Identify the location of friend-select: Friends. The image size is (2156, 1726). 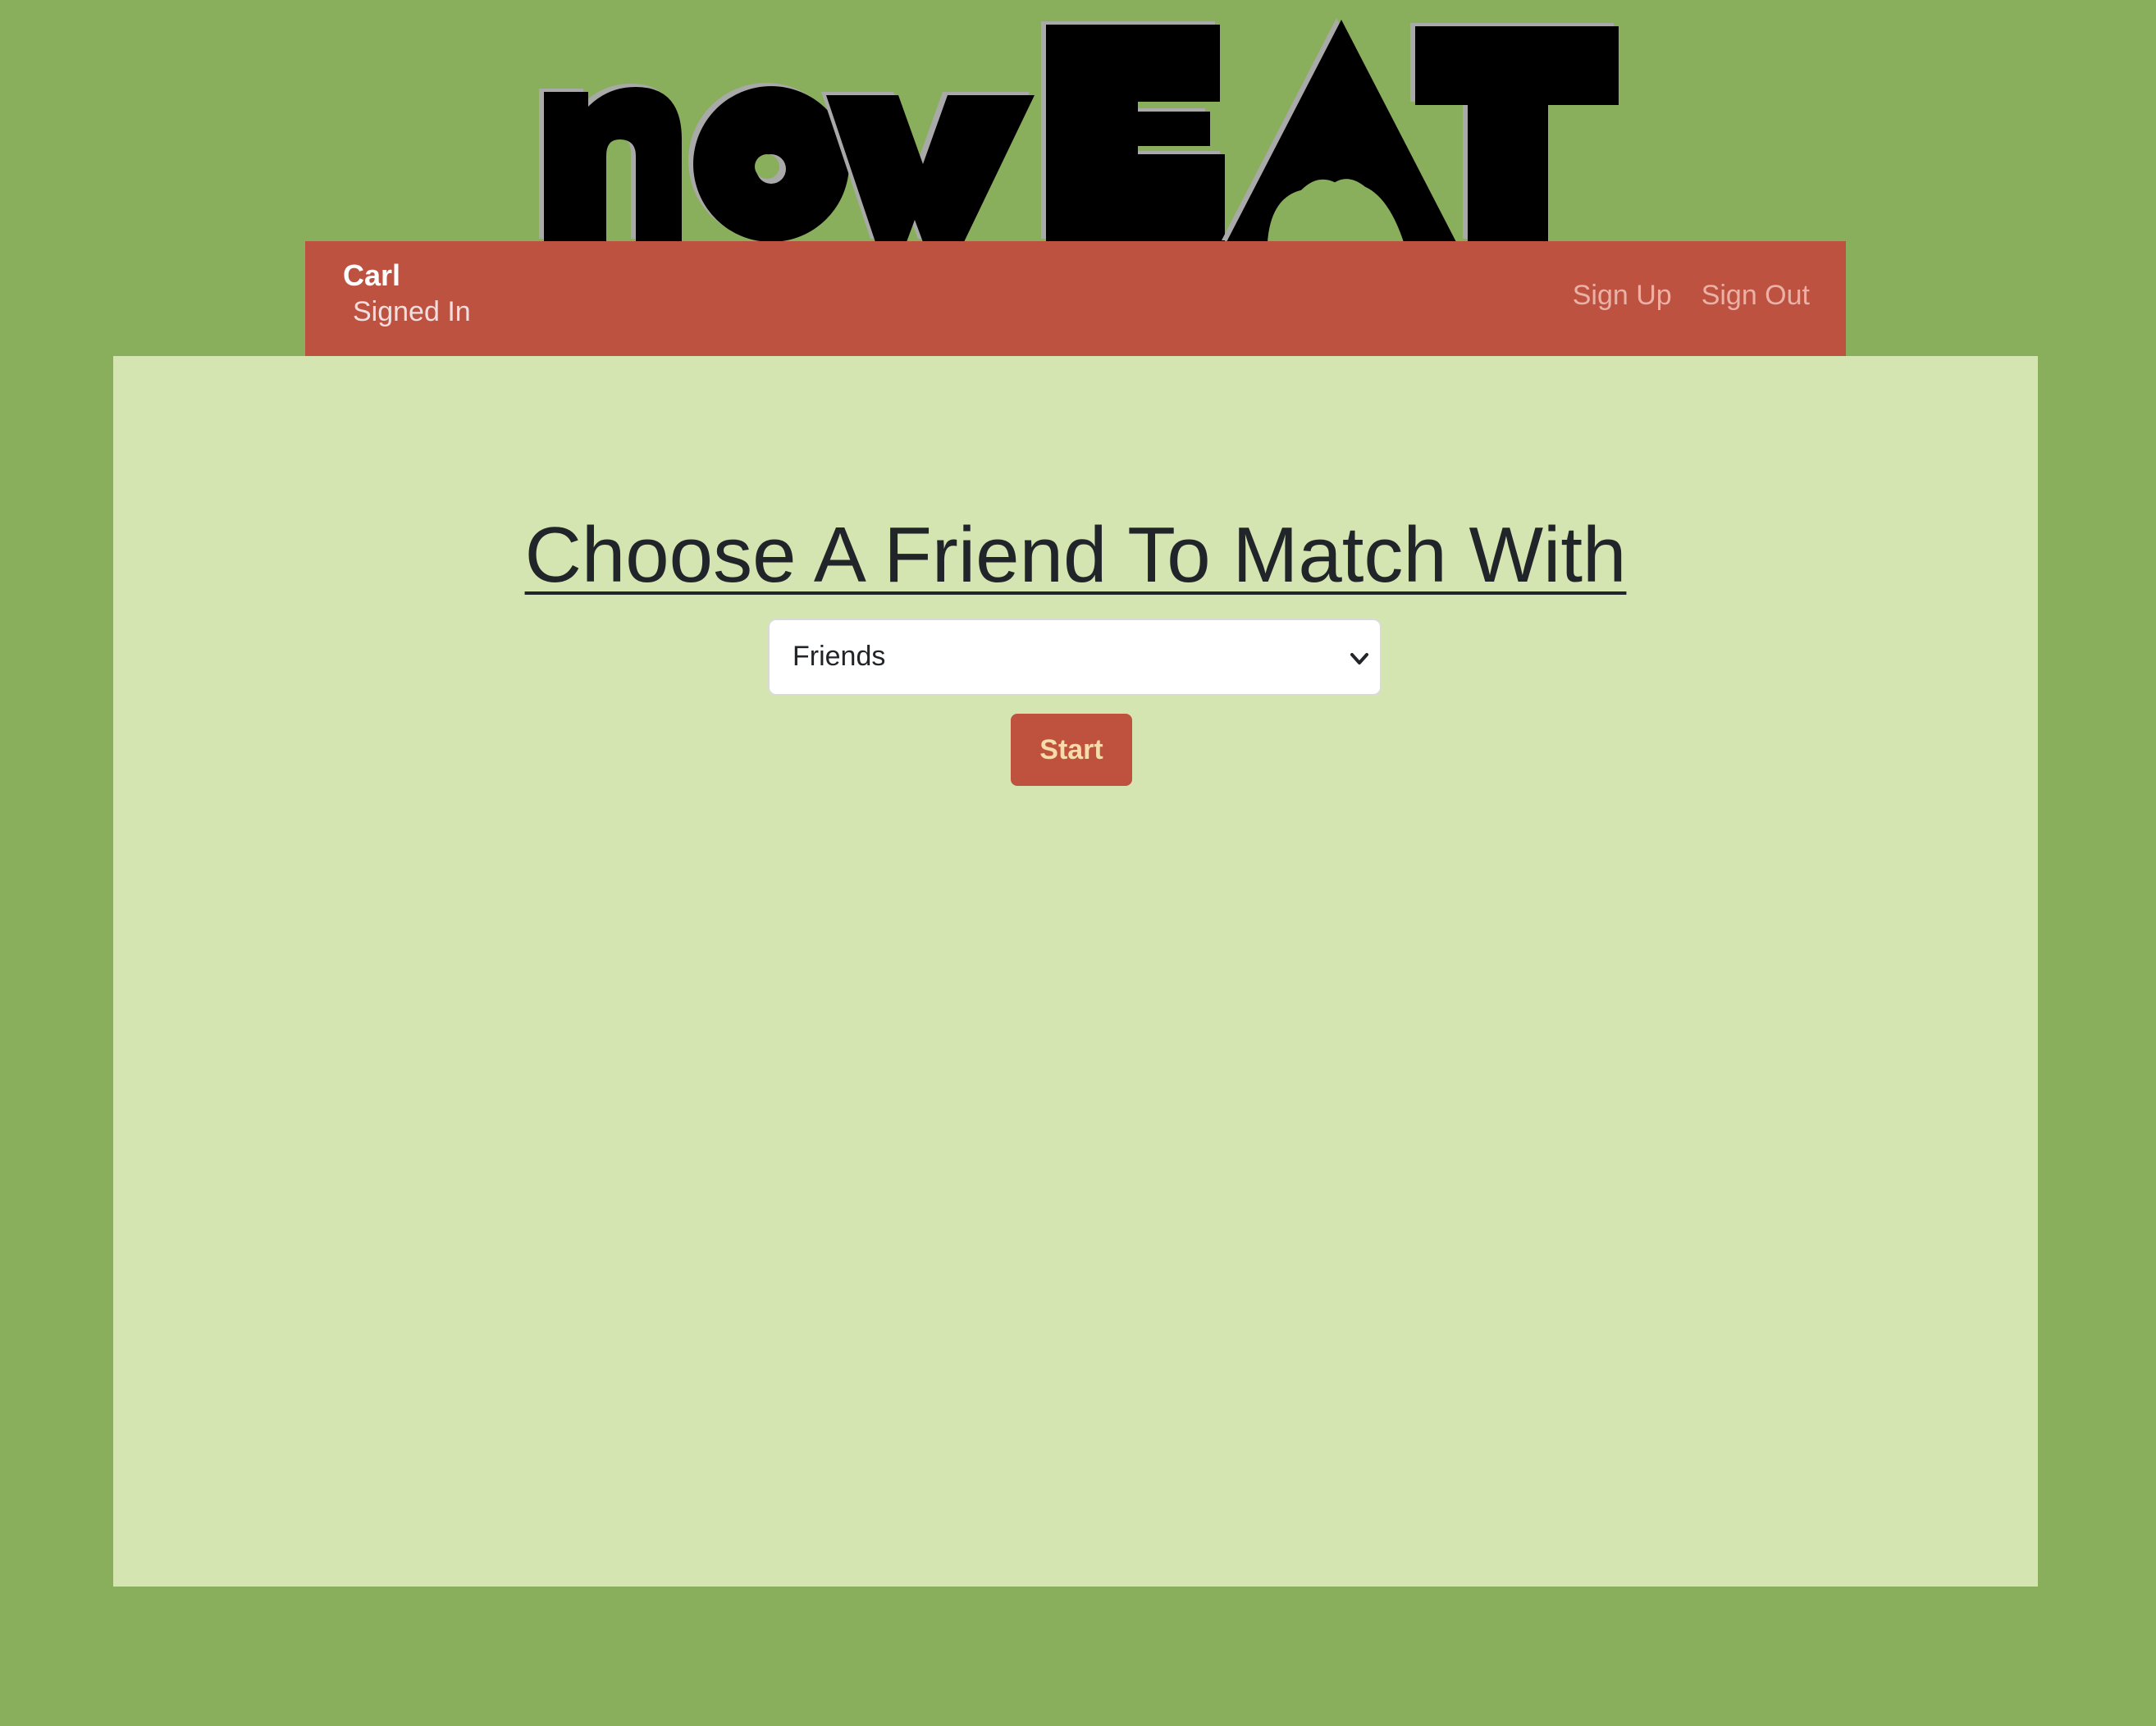
(1075, 657).